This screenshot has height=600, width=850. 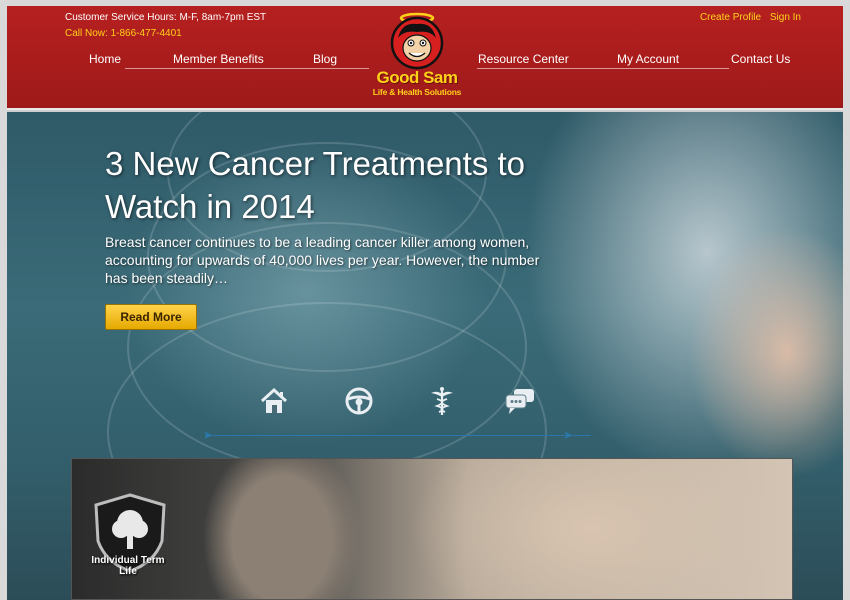 I want to click on chat-icon, so click(x=520, y=401).